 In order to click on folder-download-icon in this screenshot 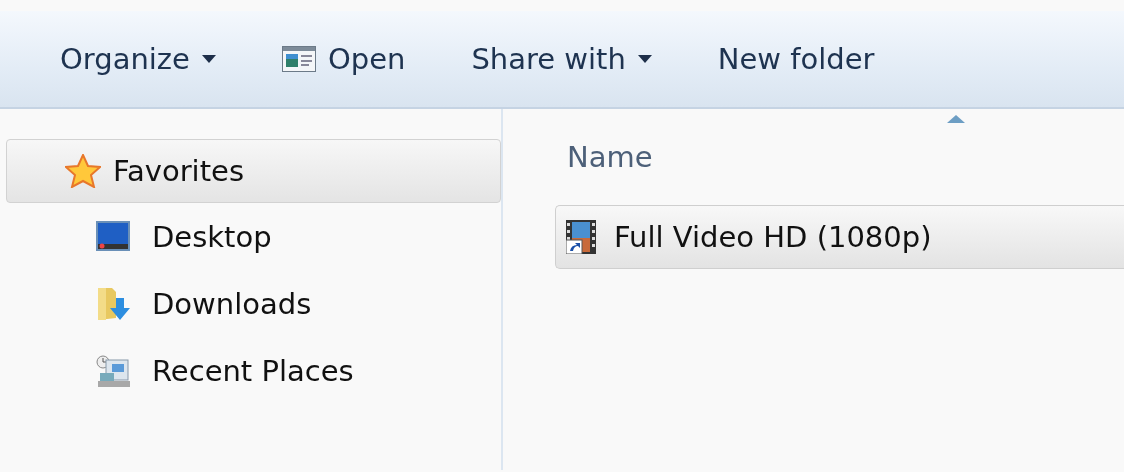, I will do `click(113, 303)`.